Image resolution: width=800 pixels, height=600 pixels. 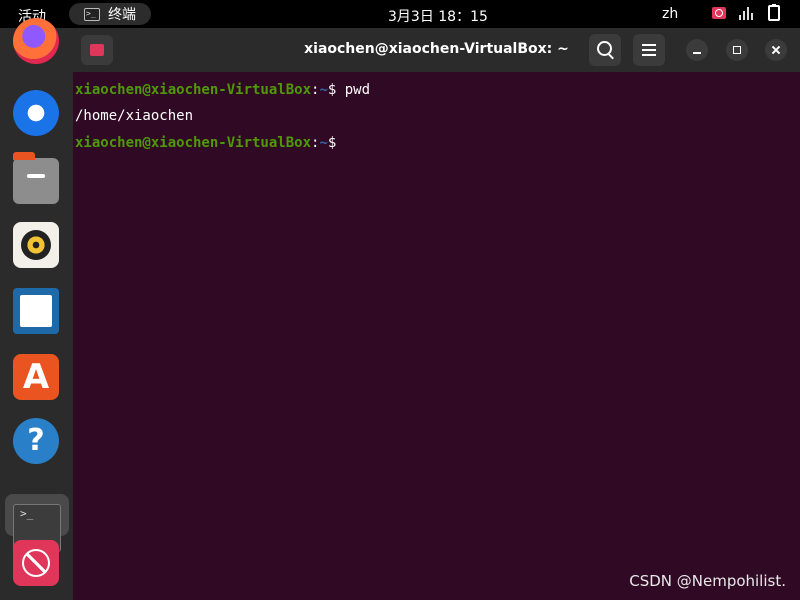 What do you see at coordinates (436, 50) in the screenshot?
I see `terminal-header: xiaochen@xiaochen-VirtualBox: ~` at bounding box center [436, 50].